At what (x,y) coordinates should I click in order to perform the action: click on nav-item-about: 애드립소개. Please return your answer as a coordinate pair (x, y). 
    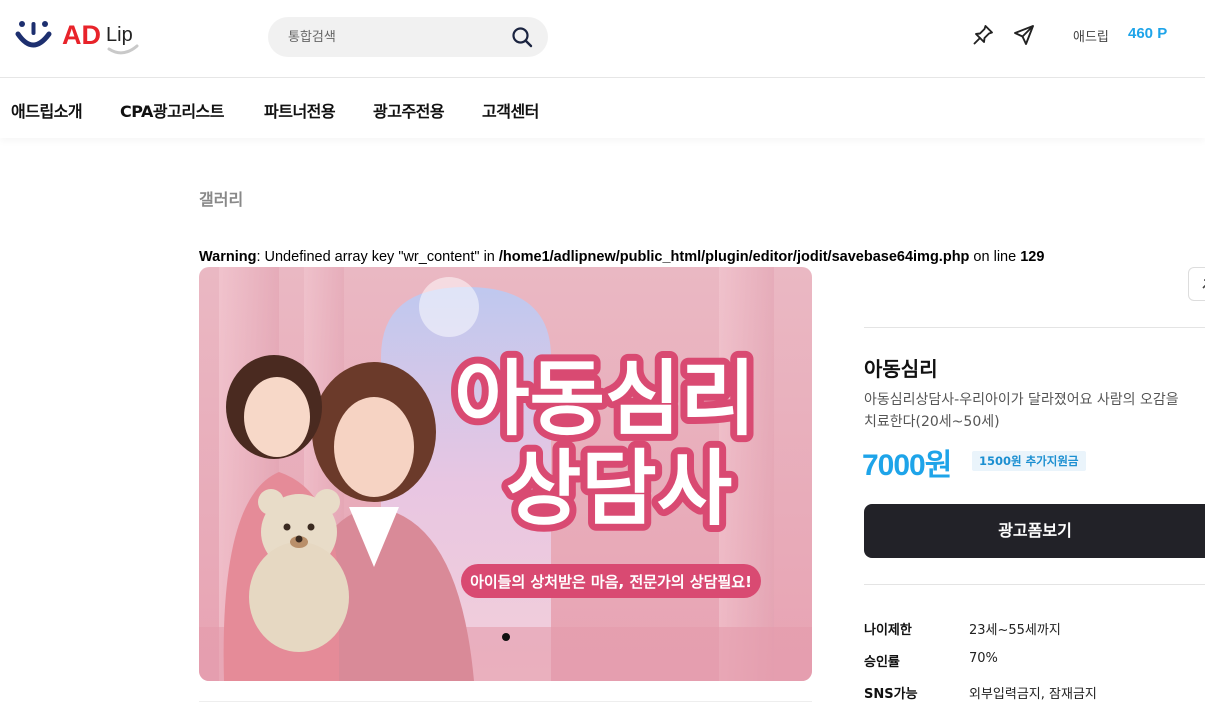
    Looking at the image, I should click on (47, 110).